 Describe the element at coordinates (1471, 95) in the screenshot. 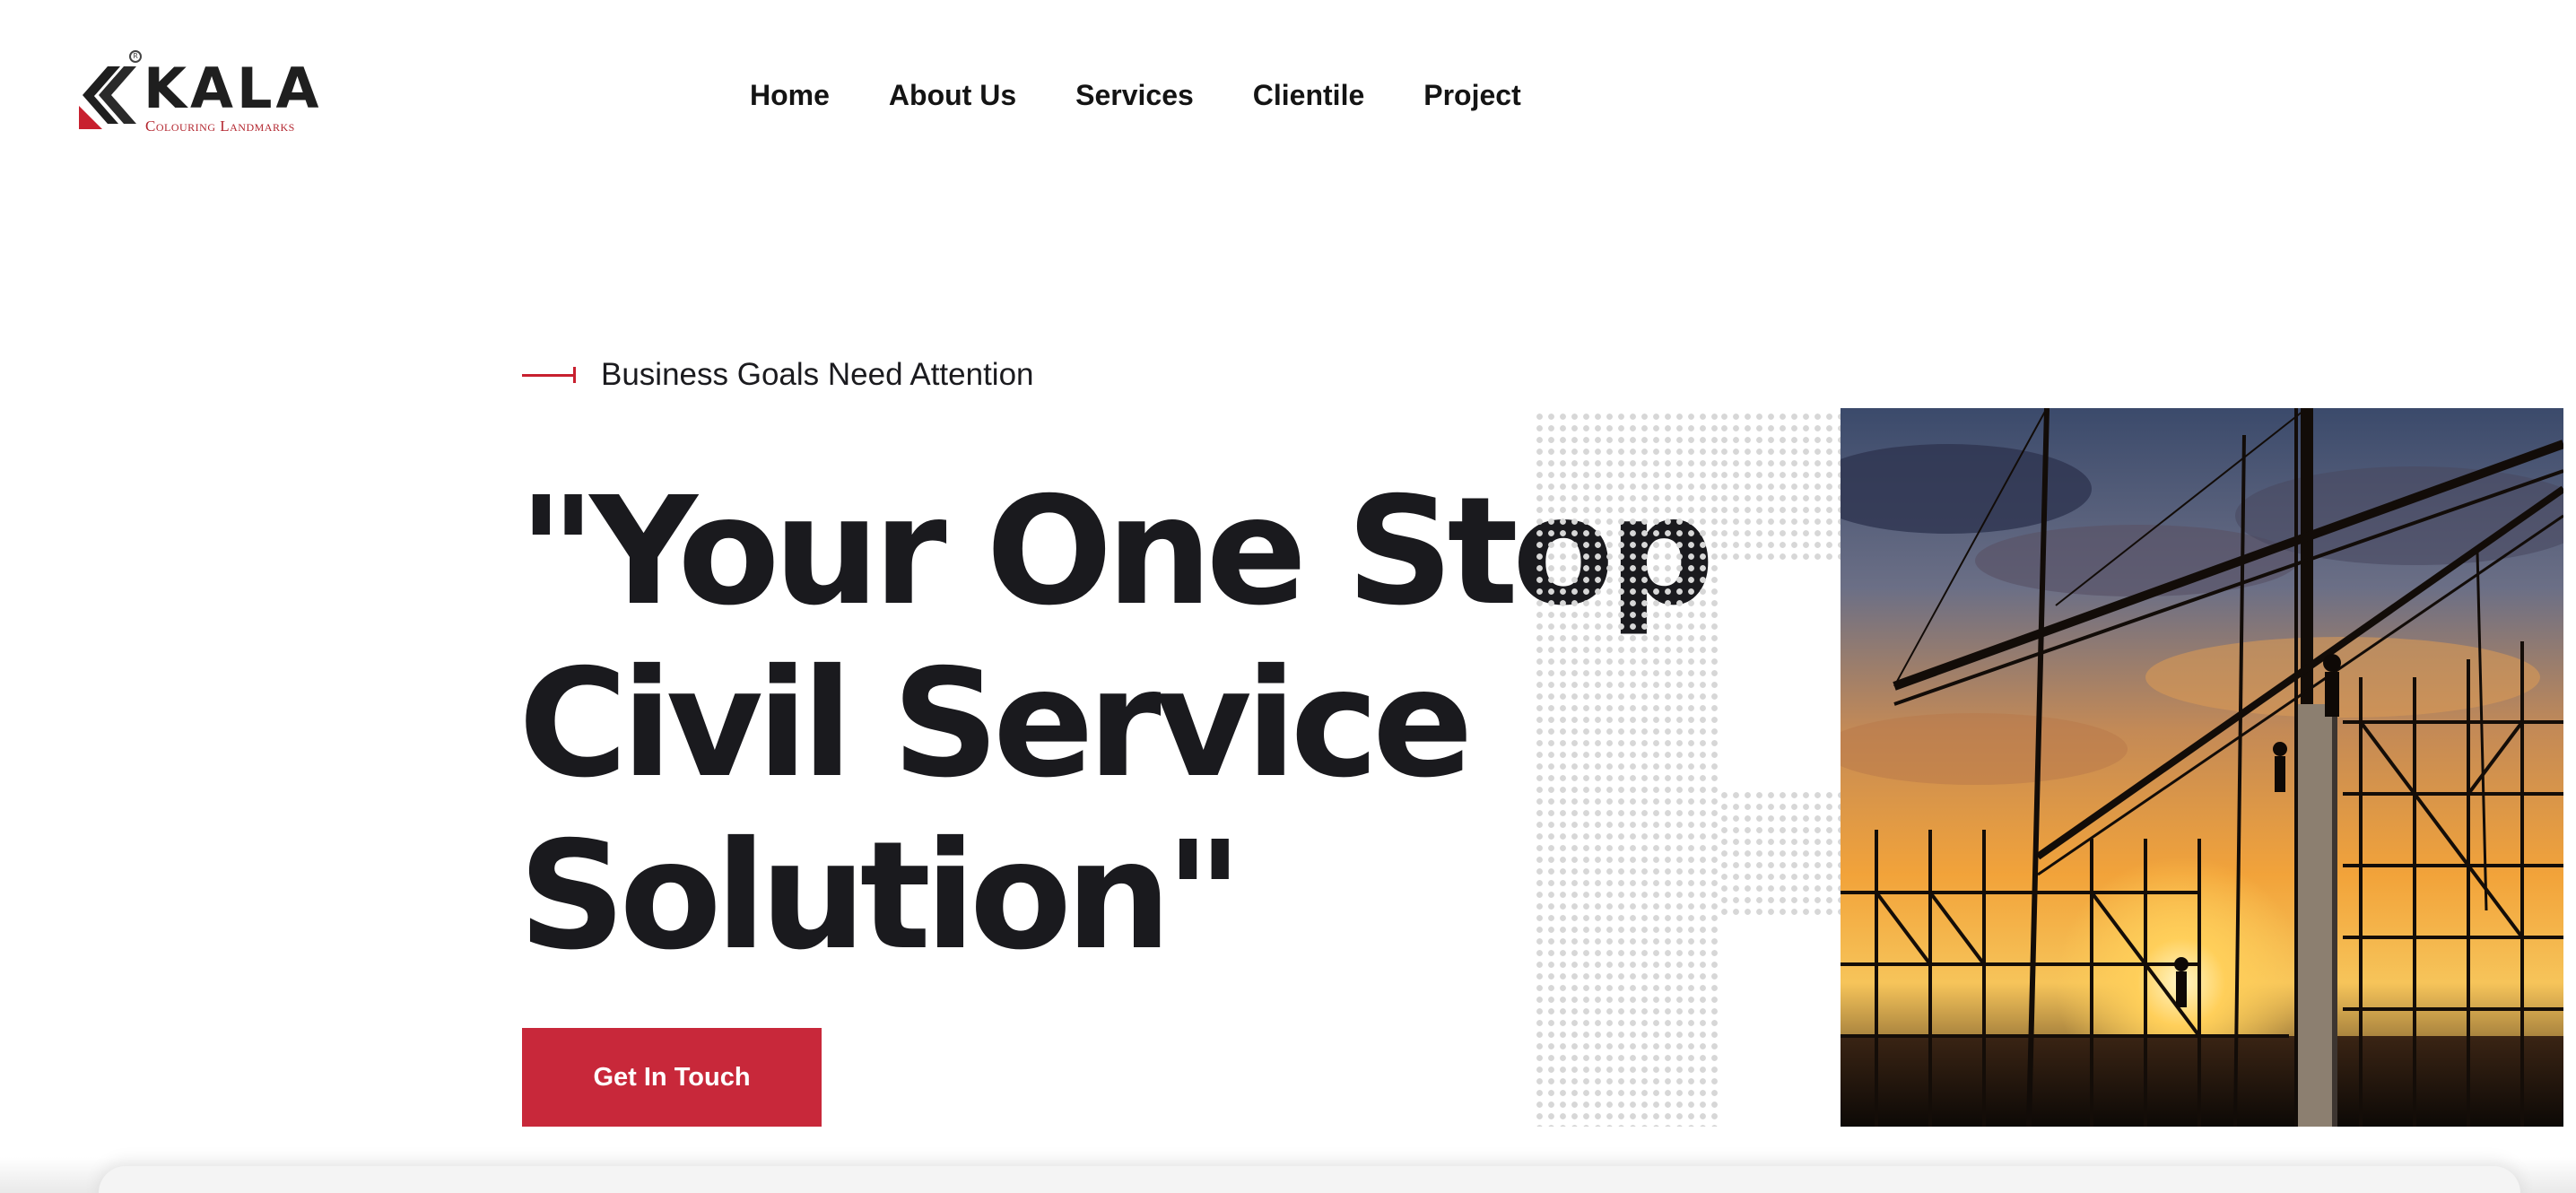

I see `nav-project: Project` at that location.